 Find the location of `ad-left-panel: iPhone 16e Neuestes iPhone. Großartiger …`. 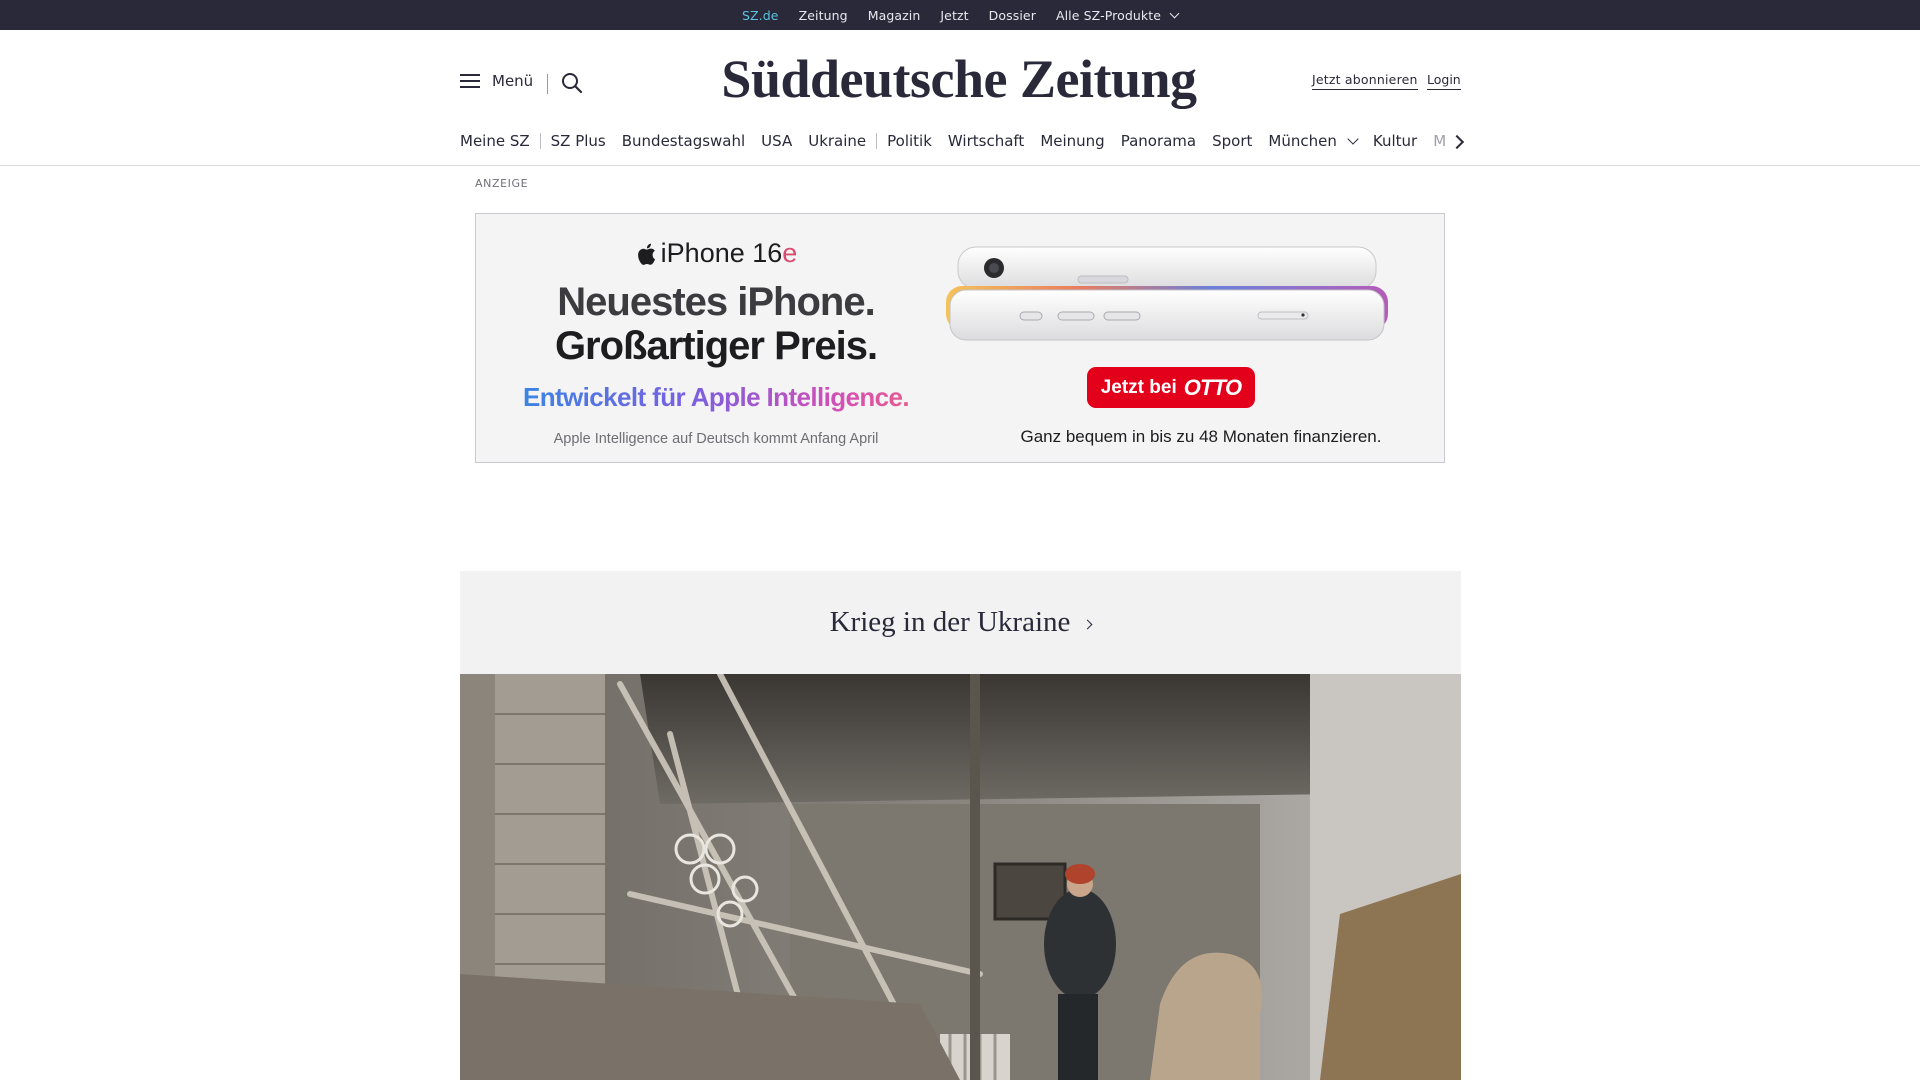

ad-left-panel: iPhone 16e Neuestes iPhone. Großartiger … is located at coordinates (716, 338).